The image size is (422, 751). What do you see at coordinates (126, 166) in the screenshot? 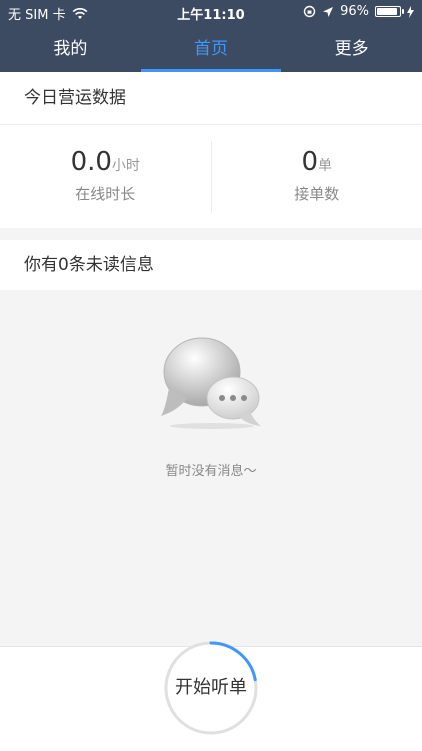
I see `online-duration-unit: 小时` at bounding box center [126, 166].